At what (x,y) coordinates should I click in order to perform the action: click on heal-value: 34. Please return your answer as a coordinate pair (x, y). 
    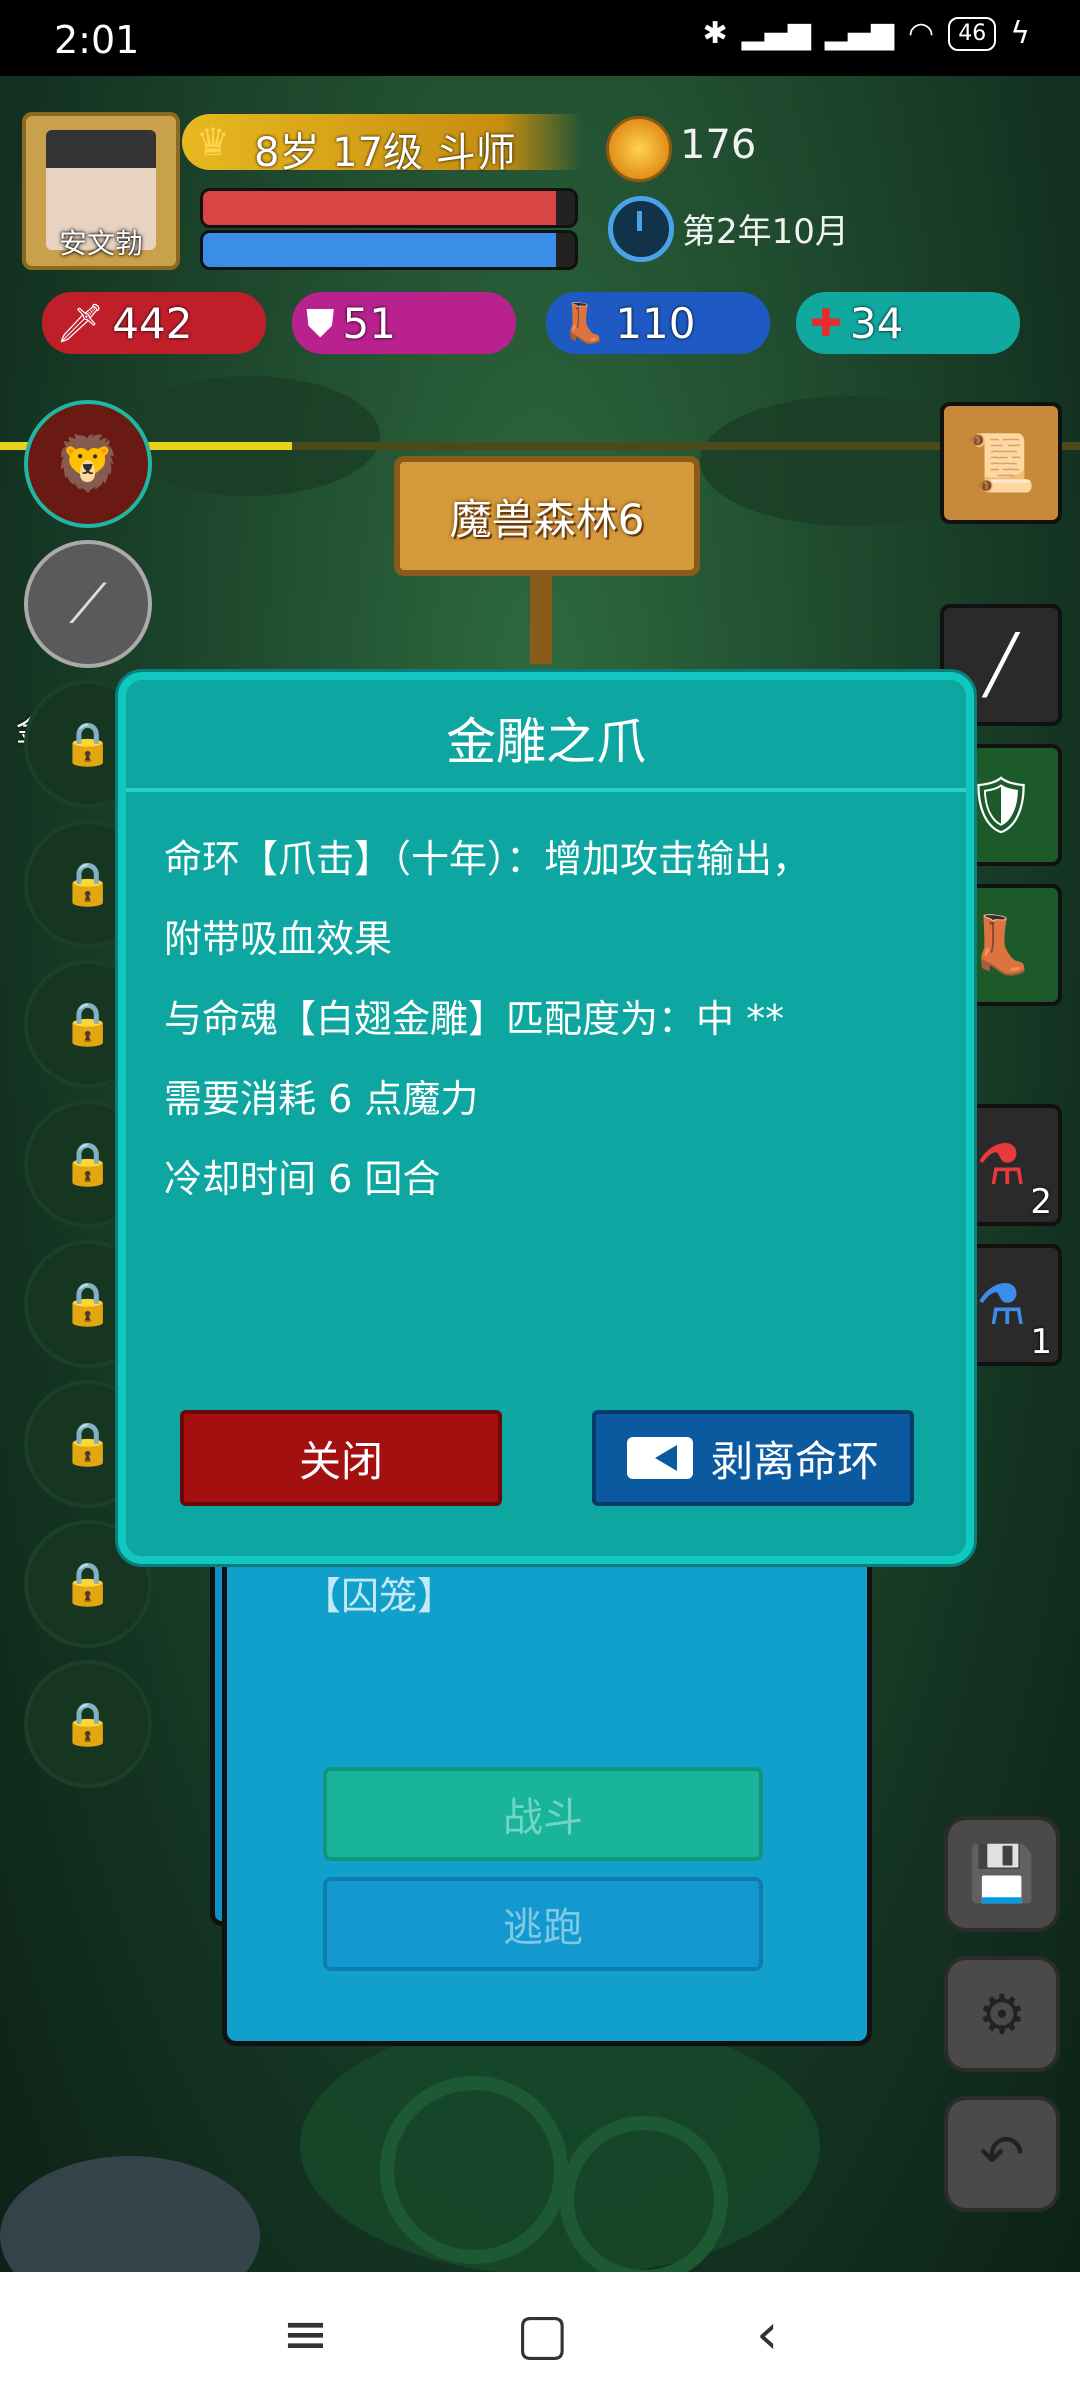
    Looking at the image, I should click on (876, 323).